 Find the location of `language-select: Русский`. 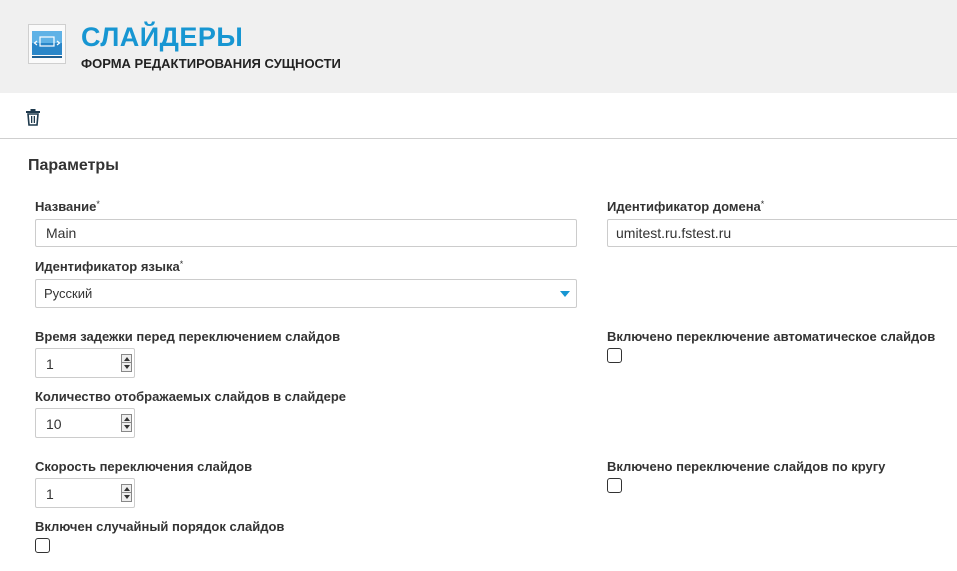

language-select: Русский is located at coordinates (306, 293).